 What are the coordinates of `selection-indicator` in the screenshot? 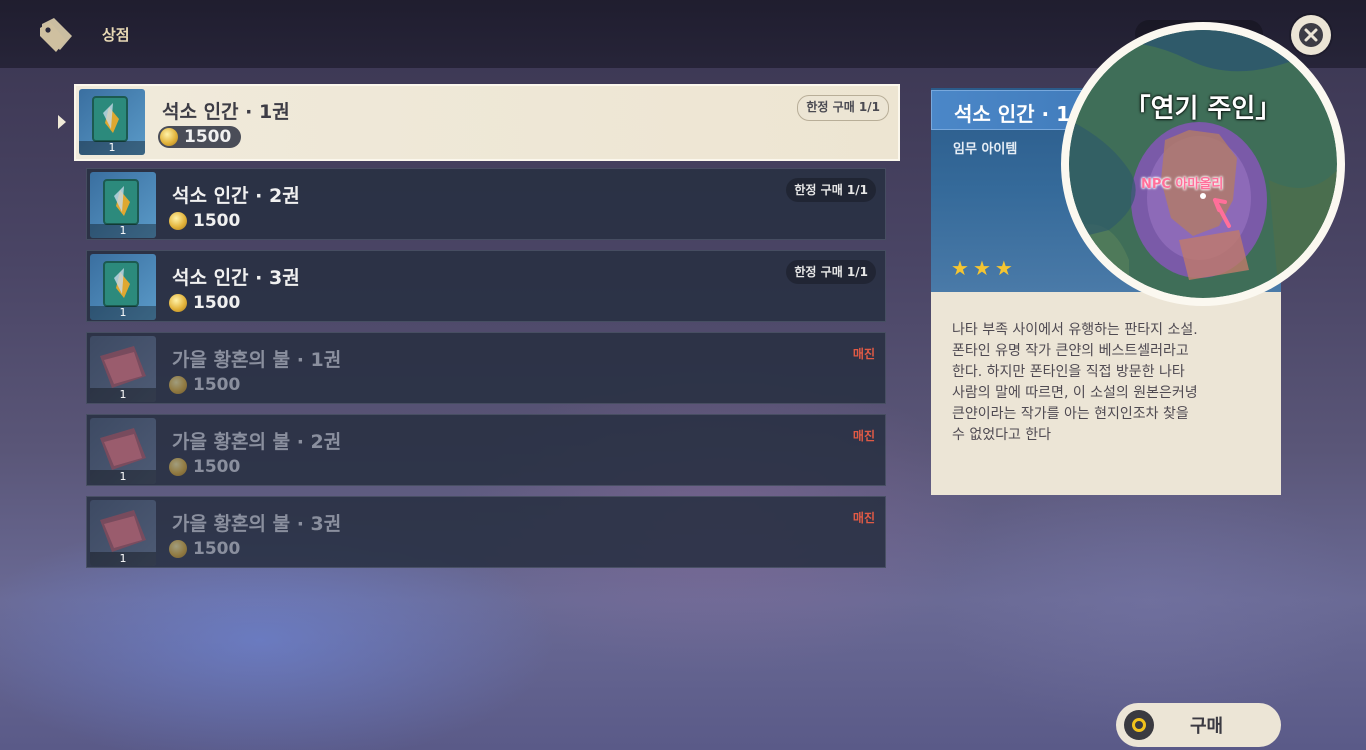 It's located at (62, 122).